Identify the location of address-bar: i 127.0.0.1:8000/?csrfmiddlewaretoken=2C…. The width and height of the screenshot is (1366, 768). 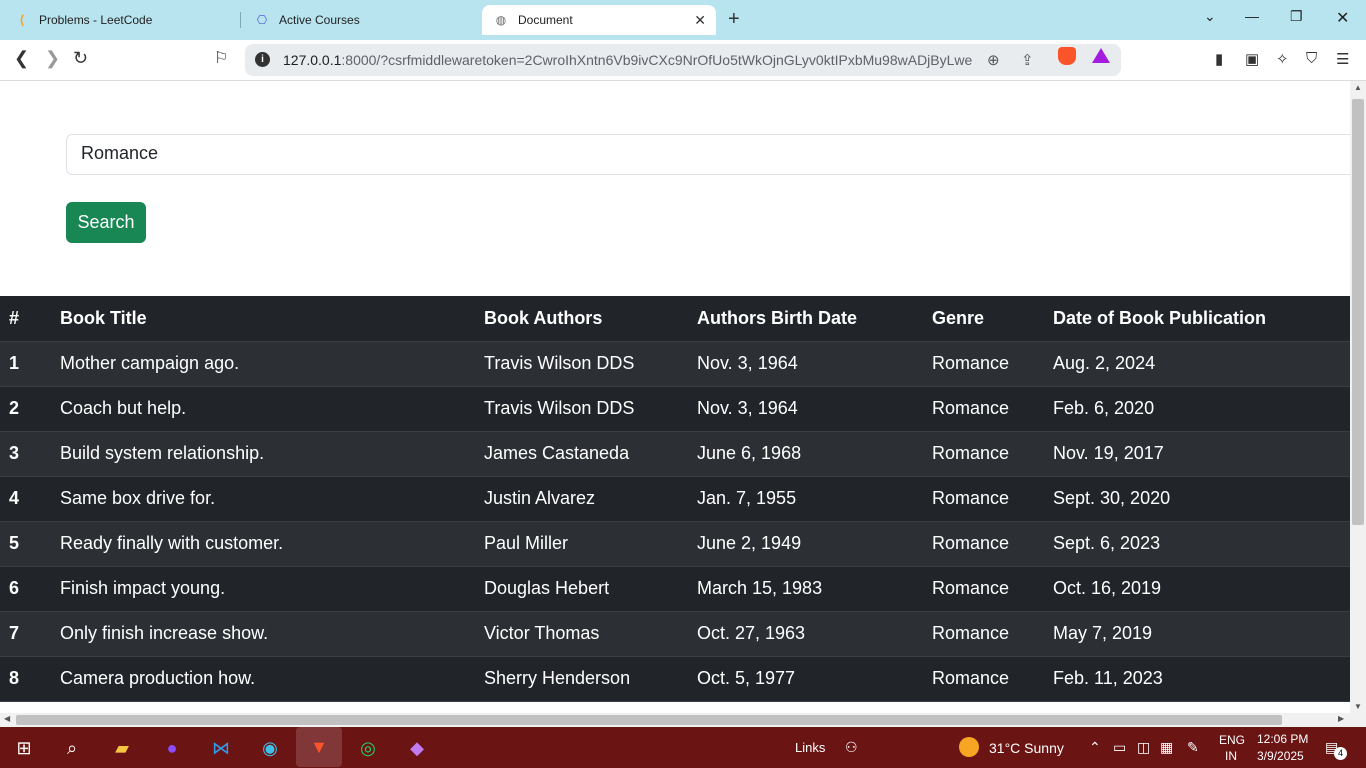
(683, 60).